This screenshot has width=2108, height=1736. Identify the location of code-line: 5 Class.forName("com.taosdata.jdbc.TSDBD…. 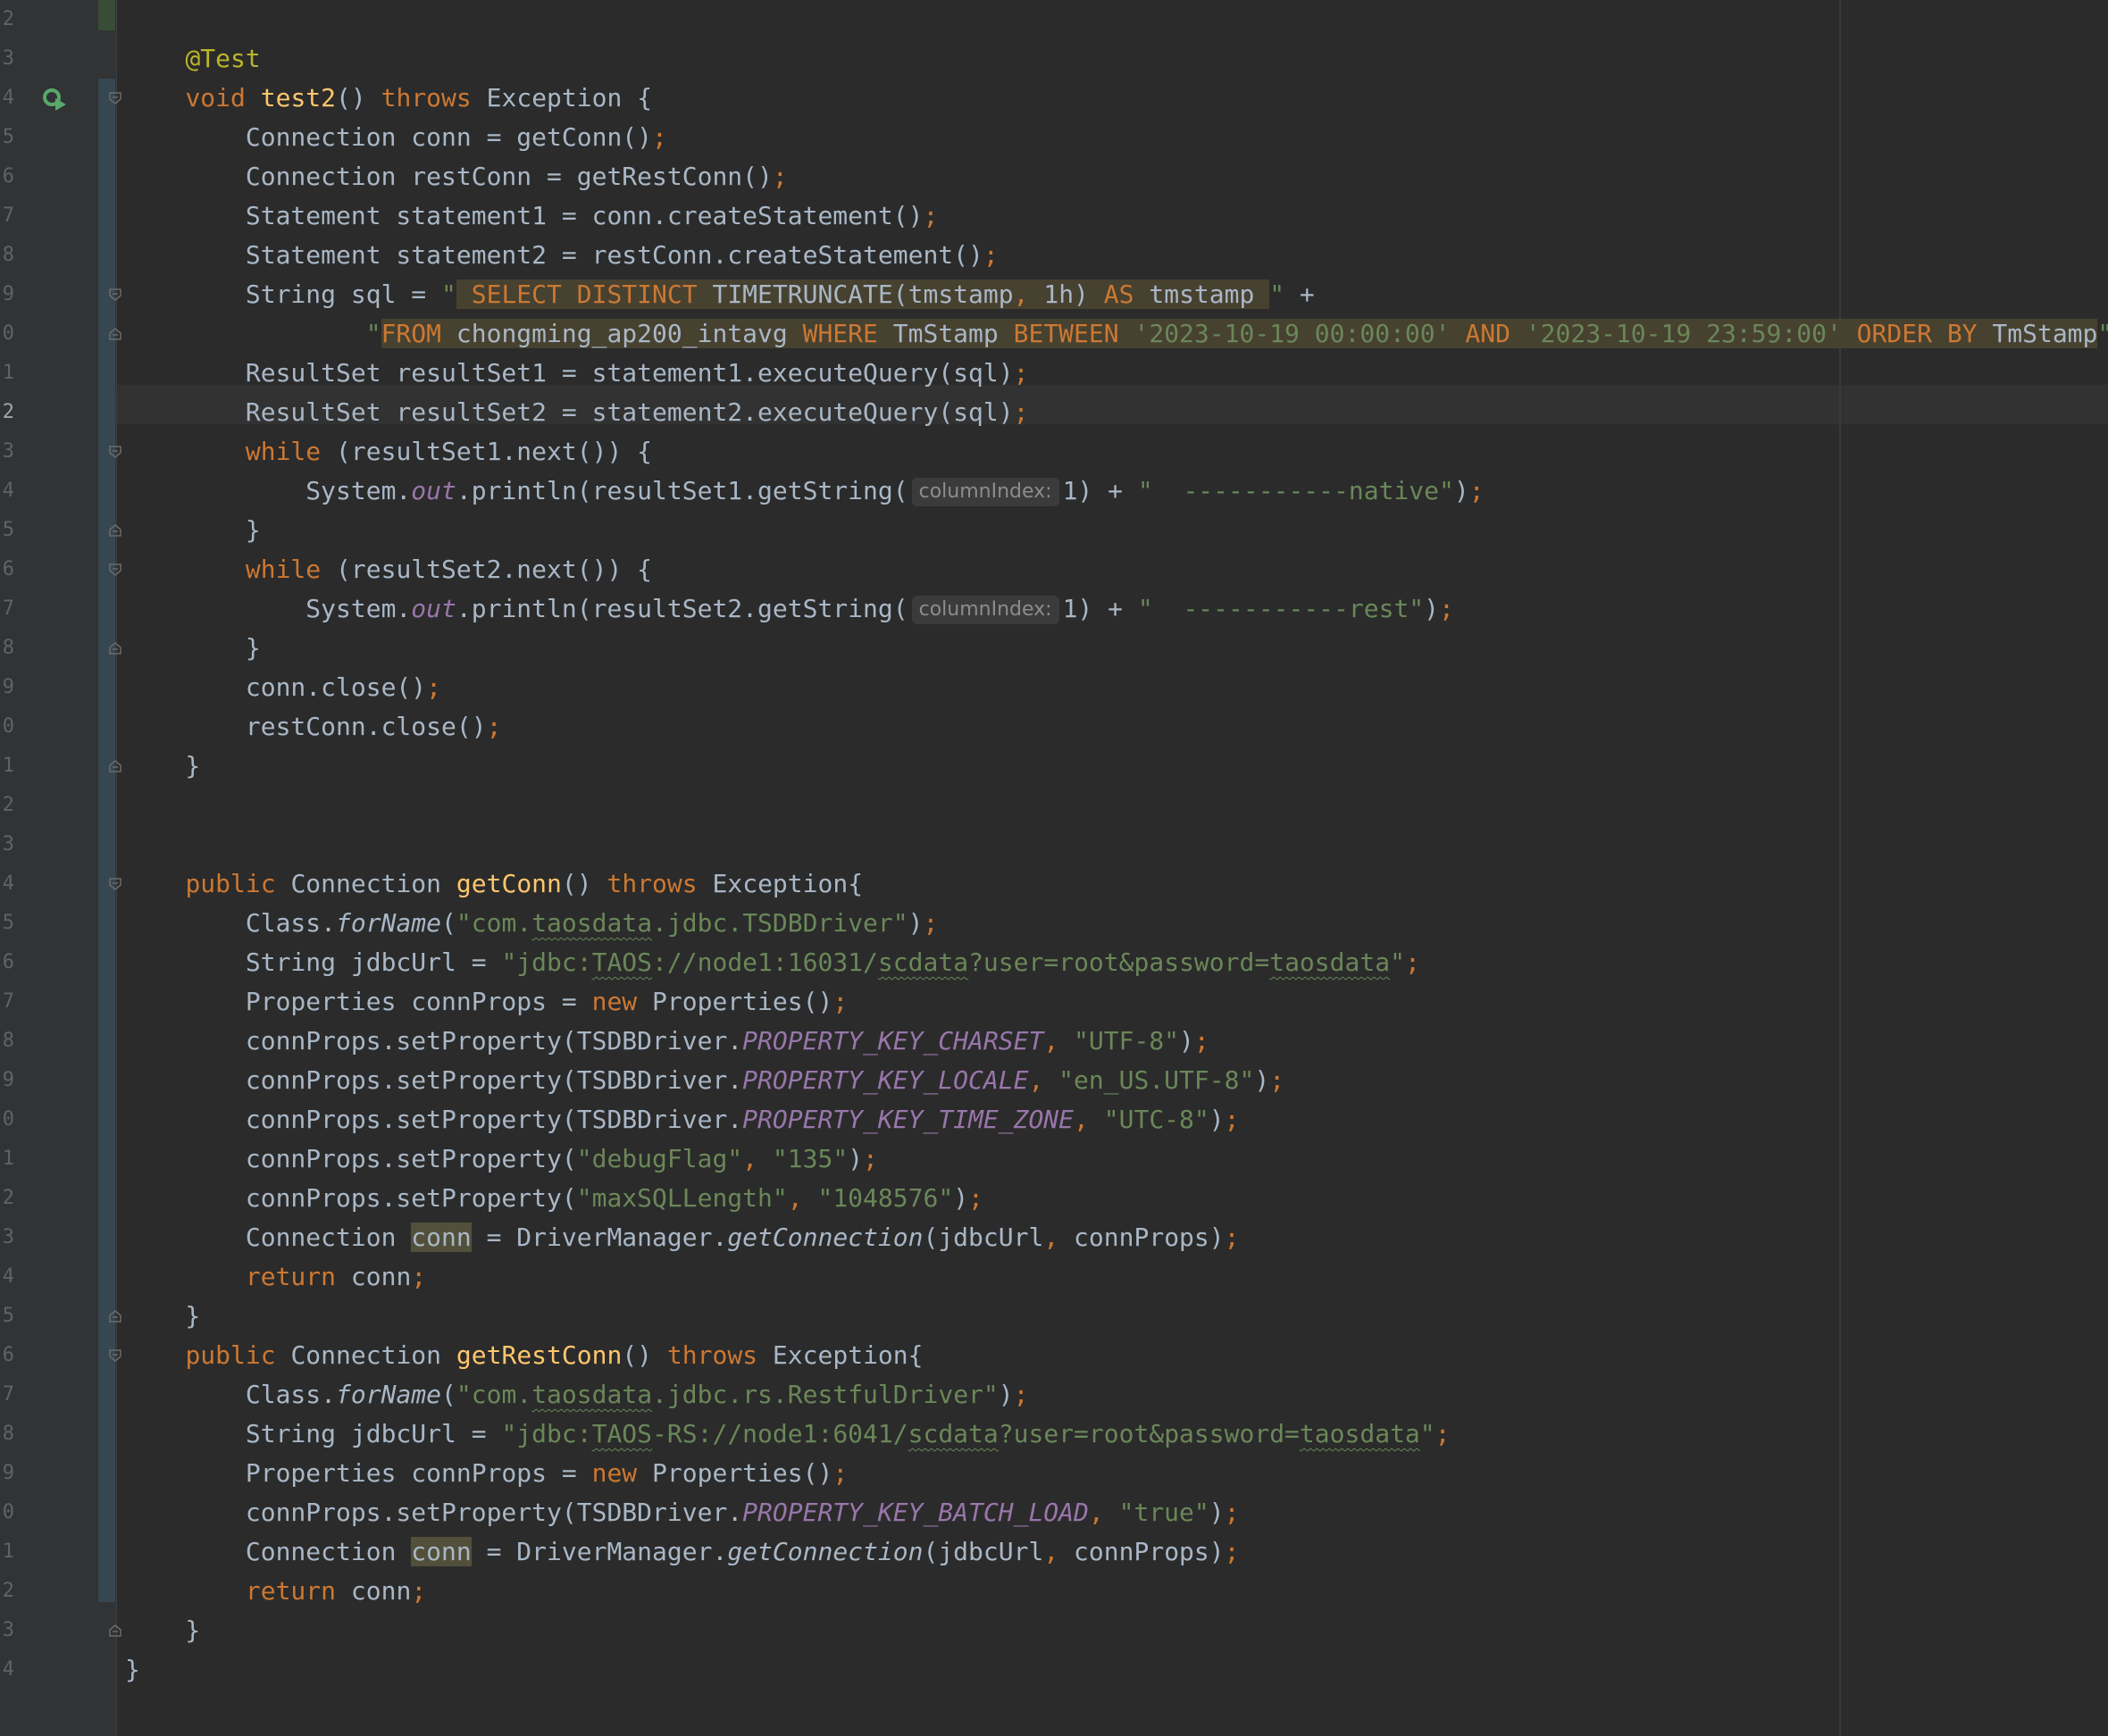
(1054, 923).